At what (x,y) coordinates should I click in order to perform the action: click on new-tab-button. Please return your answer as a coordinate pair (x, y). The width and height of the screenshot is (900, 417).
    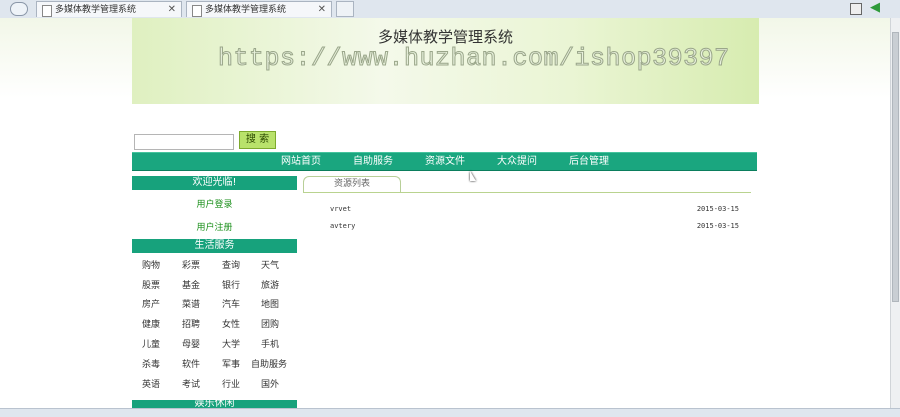
    Looking at the image, I should click on (345, 9).